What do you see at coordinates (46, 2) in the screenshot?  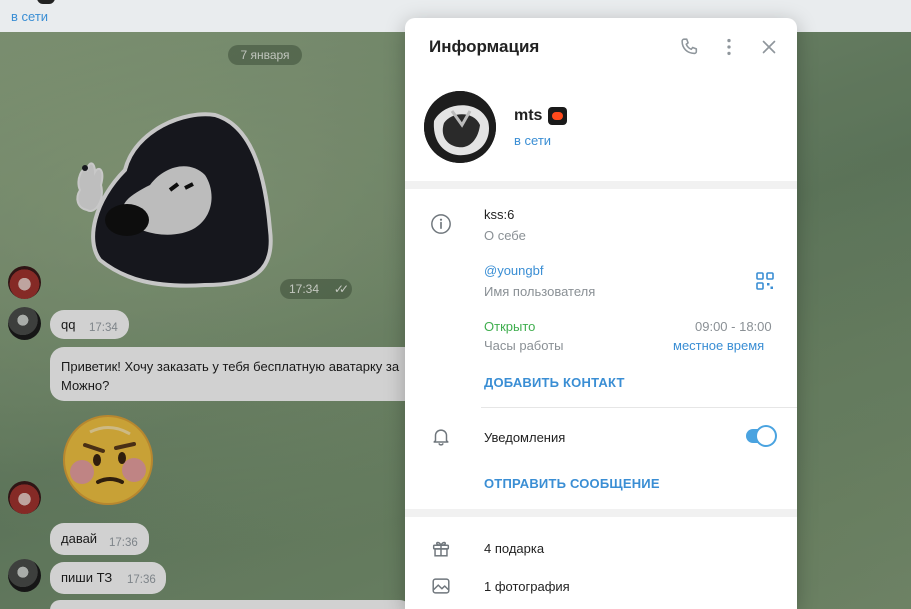 I see `header-avatar-fragment` at bounding box center [46, 2].